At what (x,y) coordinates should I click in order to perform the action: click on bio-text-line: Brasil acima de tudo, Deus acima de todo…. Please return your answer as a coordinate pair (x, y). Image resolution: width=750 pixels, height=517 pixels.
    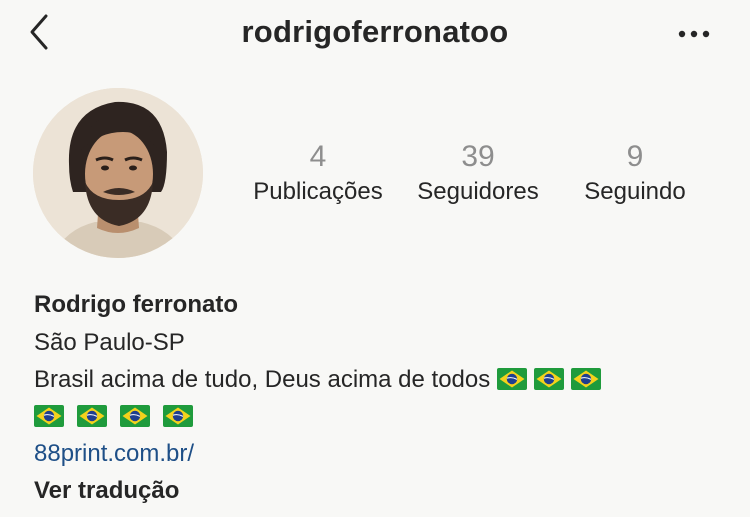
    Looking at the image, I should click on (379, 379).